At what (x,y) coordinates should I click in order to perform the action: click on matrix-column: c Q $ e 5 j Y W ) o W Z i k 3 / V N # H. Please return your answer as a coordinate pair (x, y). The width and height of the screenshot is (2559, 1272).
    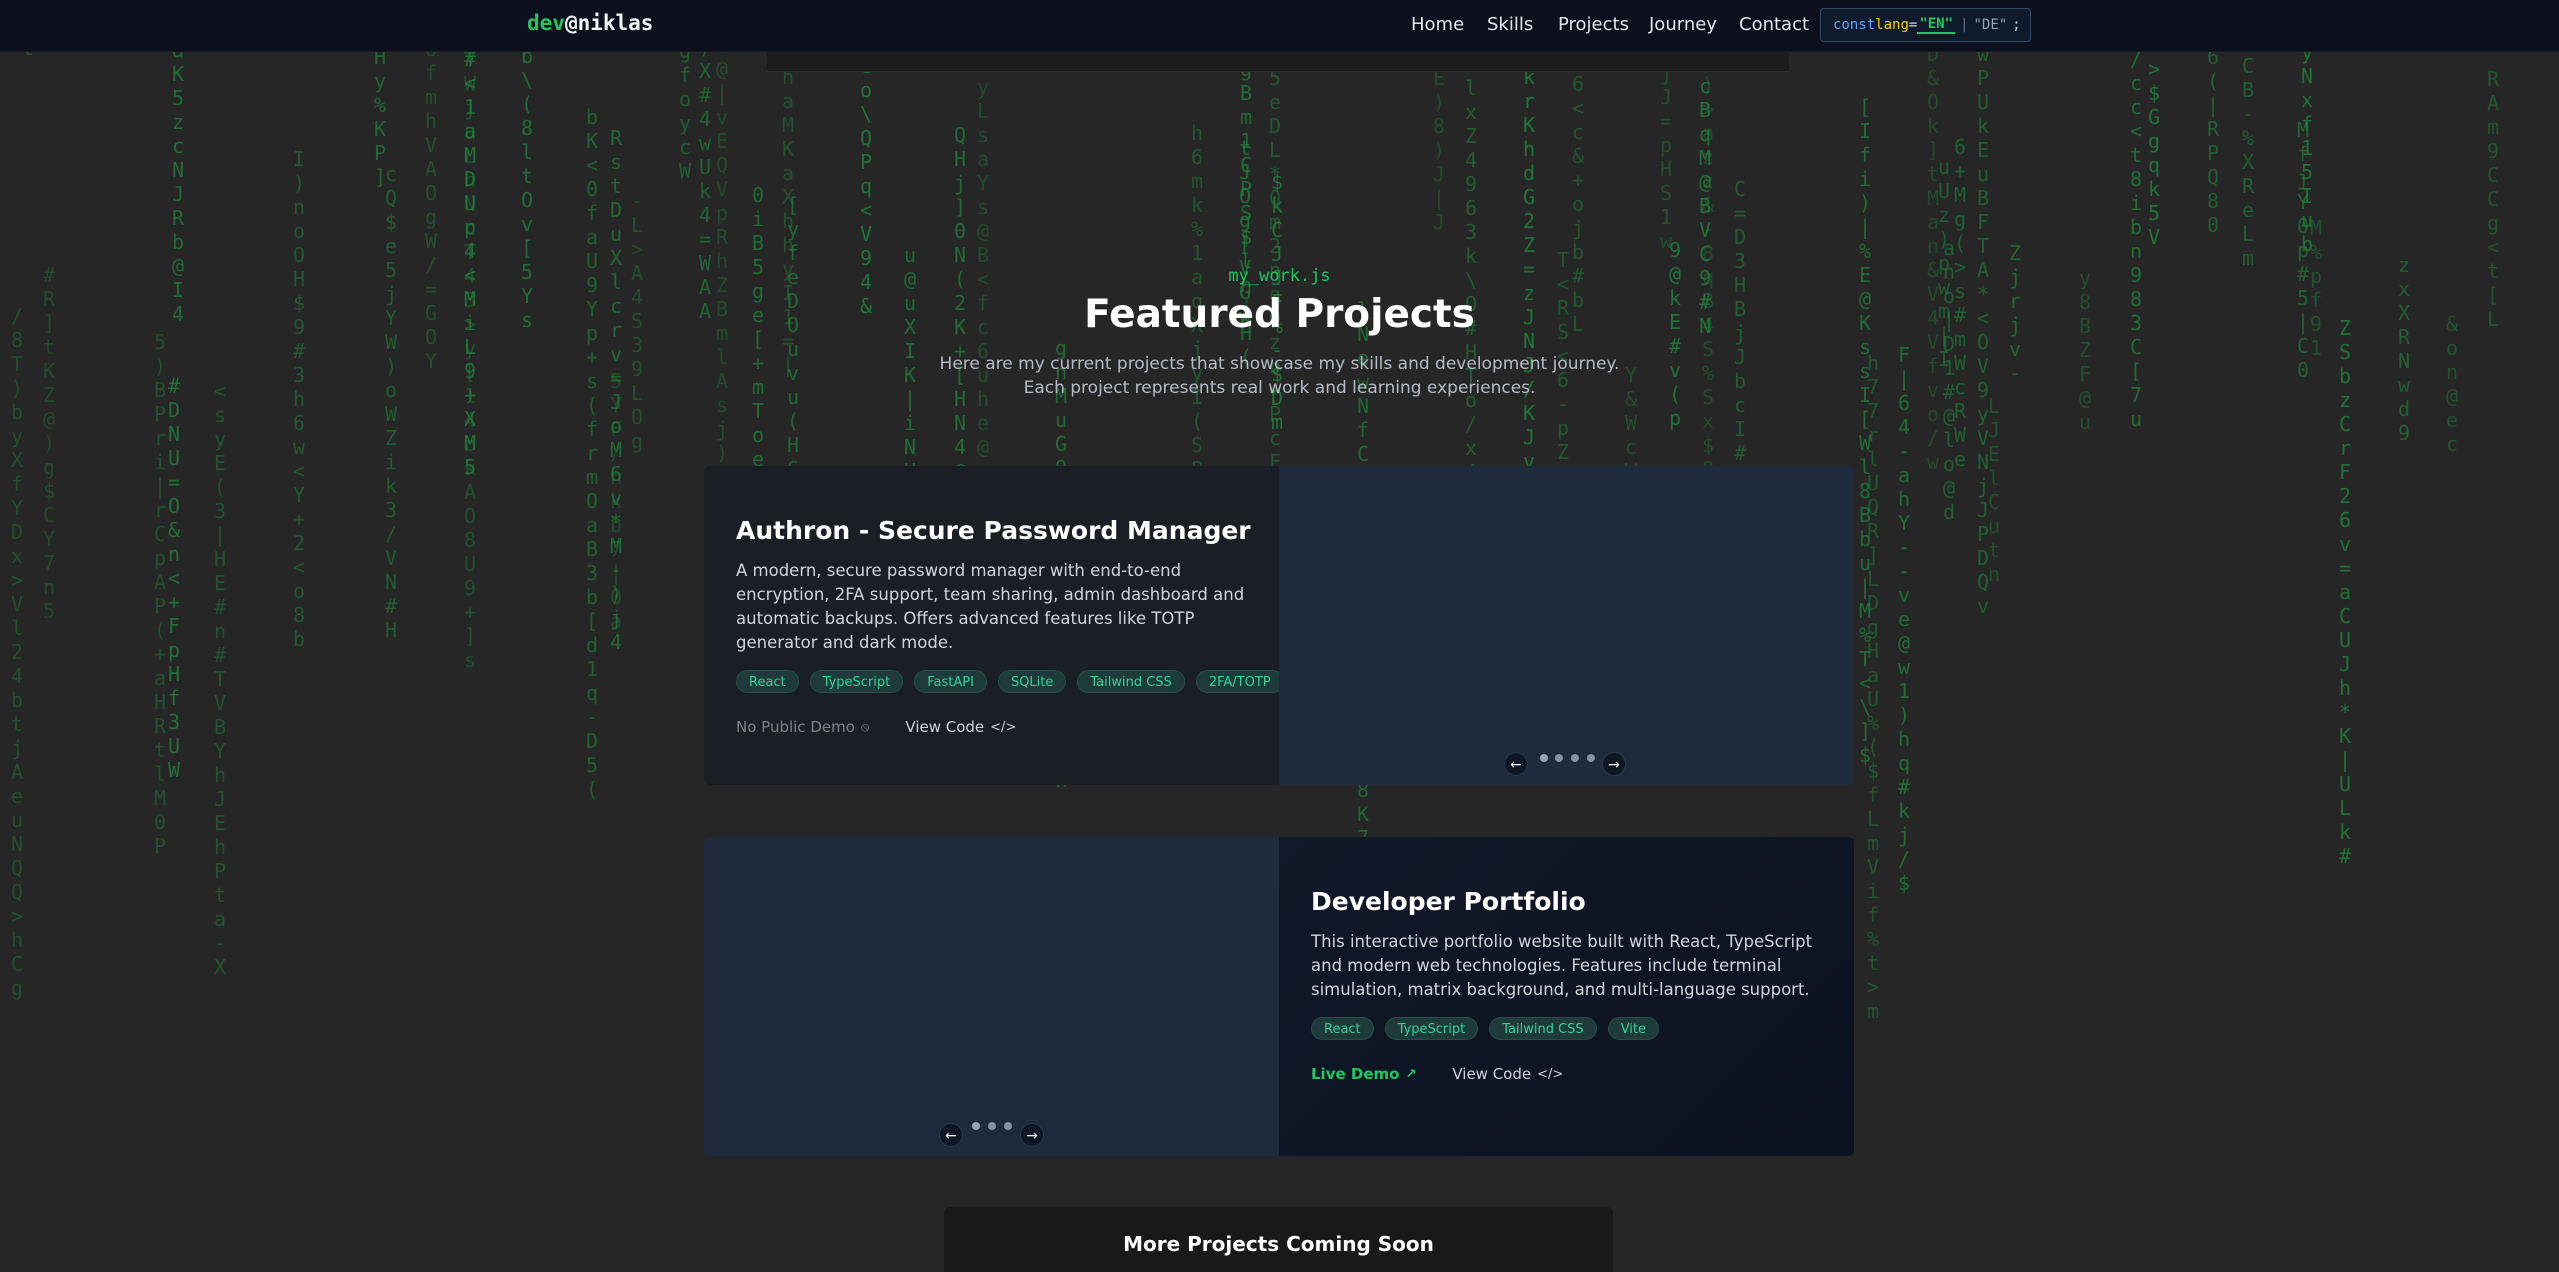
    Looking at the image, I should click on (391, 402).